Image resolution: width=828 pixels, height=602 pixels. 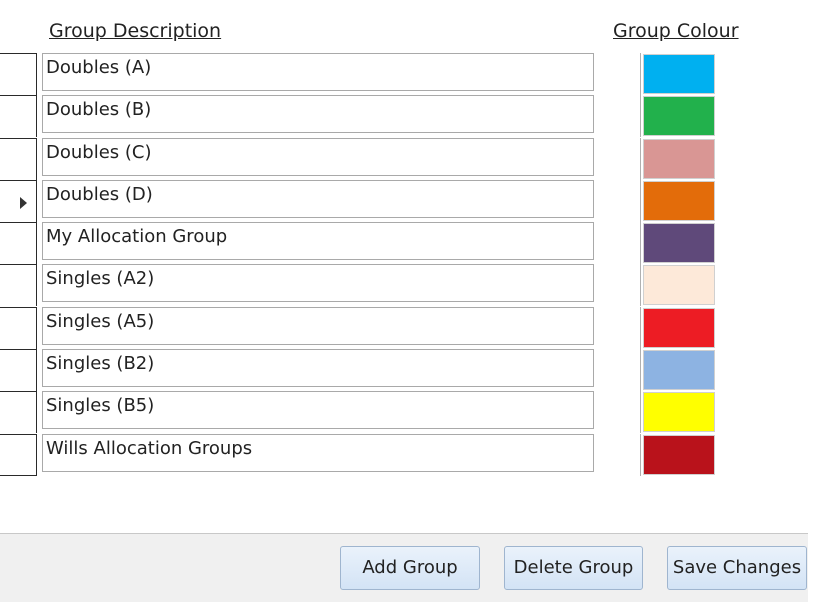 I want to click on group-description-field: Doubles (D), so click(x=318, y=198).